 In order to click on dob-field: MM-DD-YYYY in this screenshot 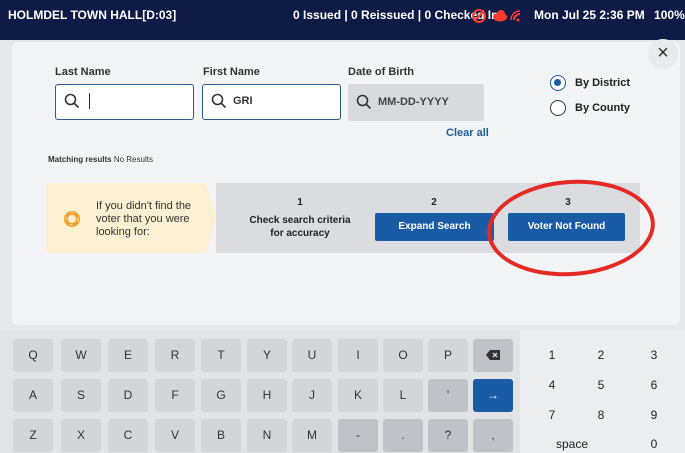, I will do `click(416, 102)`.